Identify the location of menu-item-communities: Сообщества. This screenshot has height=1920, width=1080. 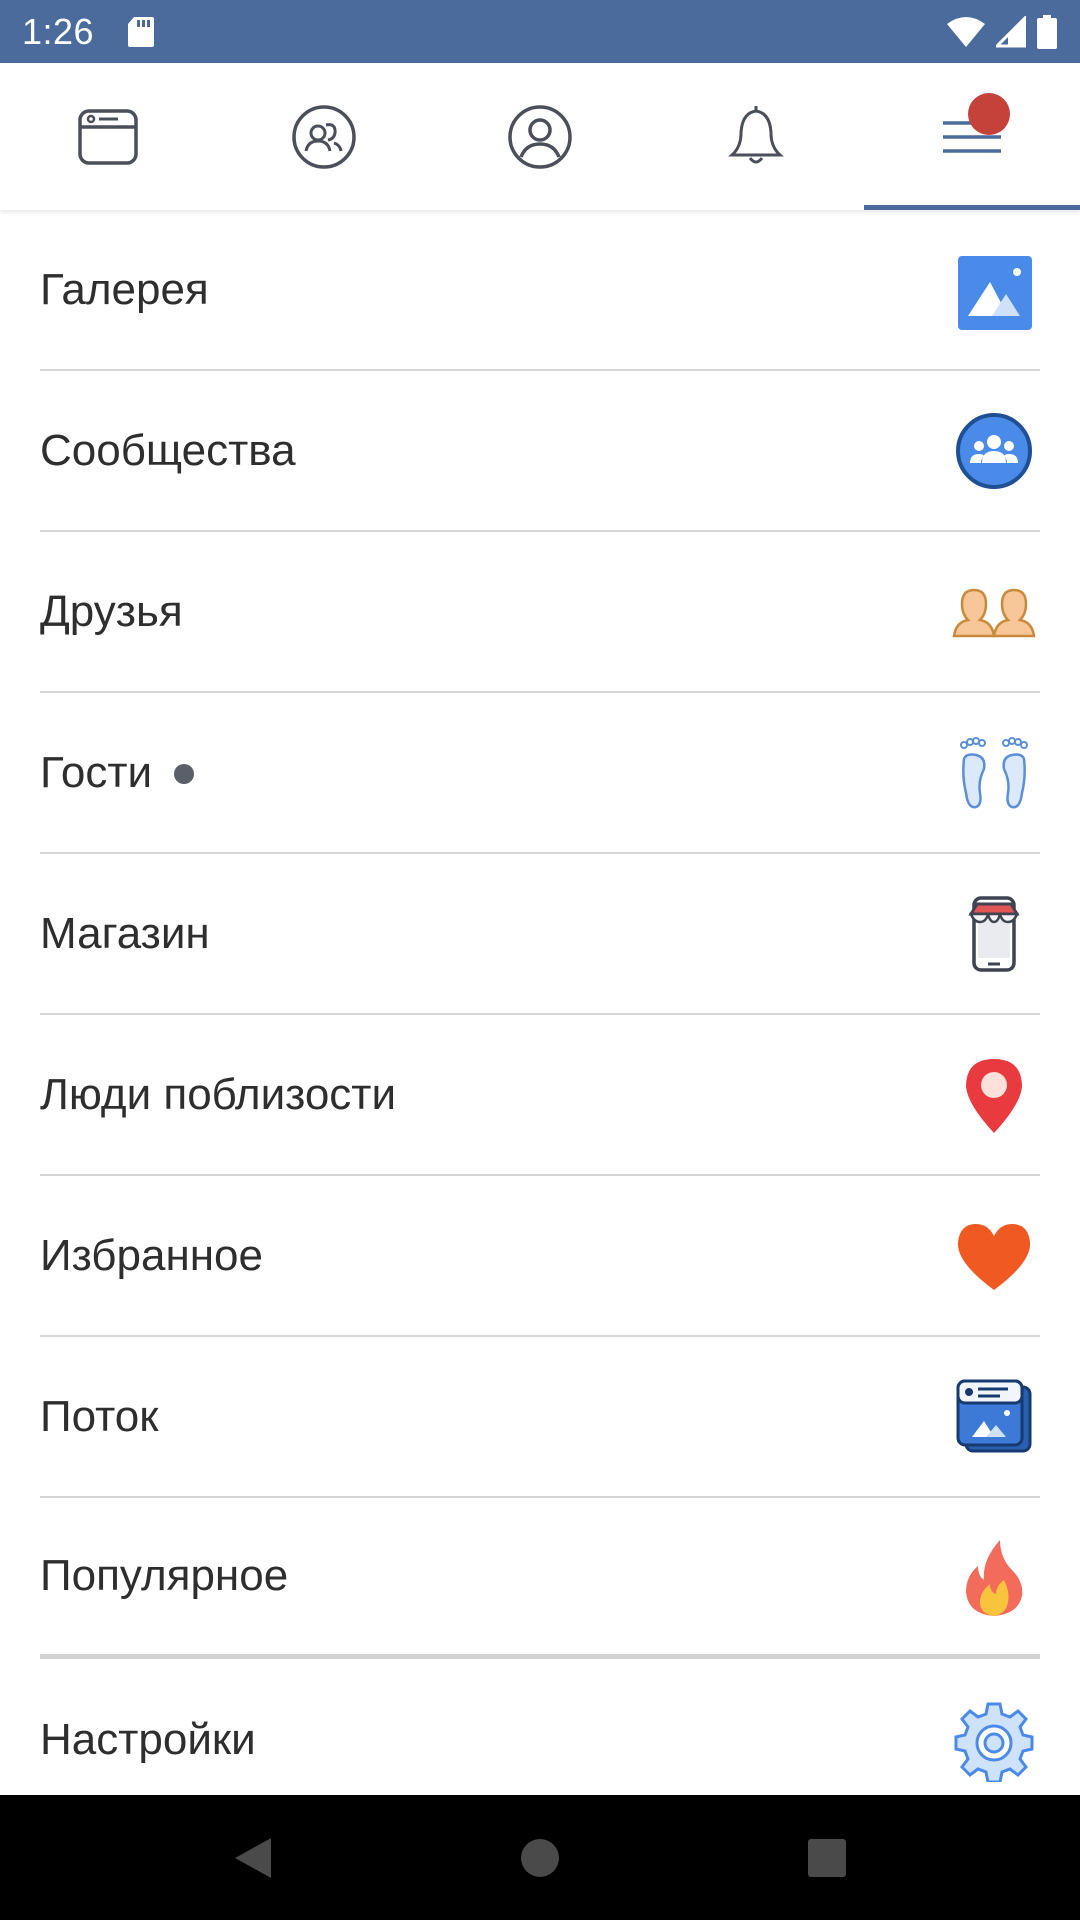
(540, 451).